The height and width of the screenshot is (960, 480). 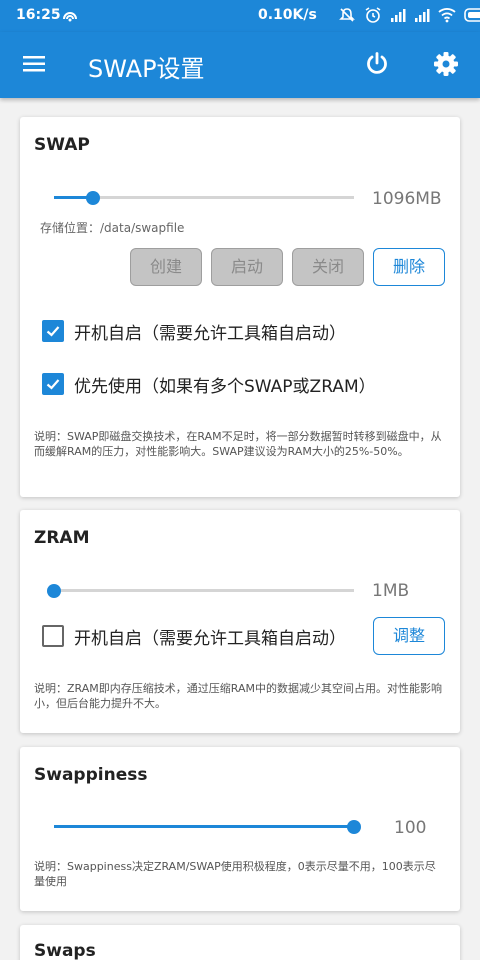 I want to click on swappiness-slider, so click(x=207, y=827).